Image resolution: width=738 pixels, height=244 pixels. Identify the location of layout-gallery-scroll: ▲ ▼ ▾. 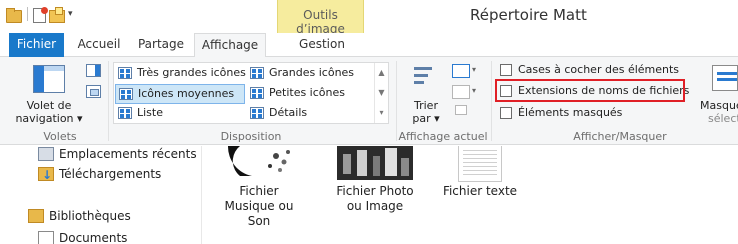
(381, 93).